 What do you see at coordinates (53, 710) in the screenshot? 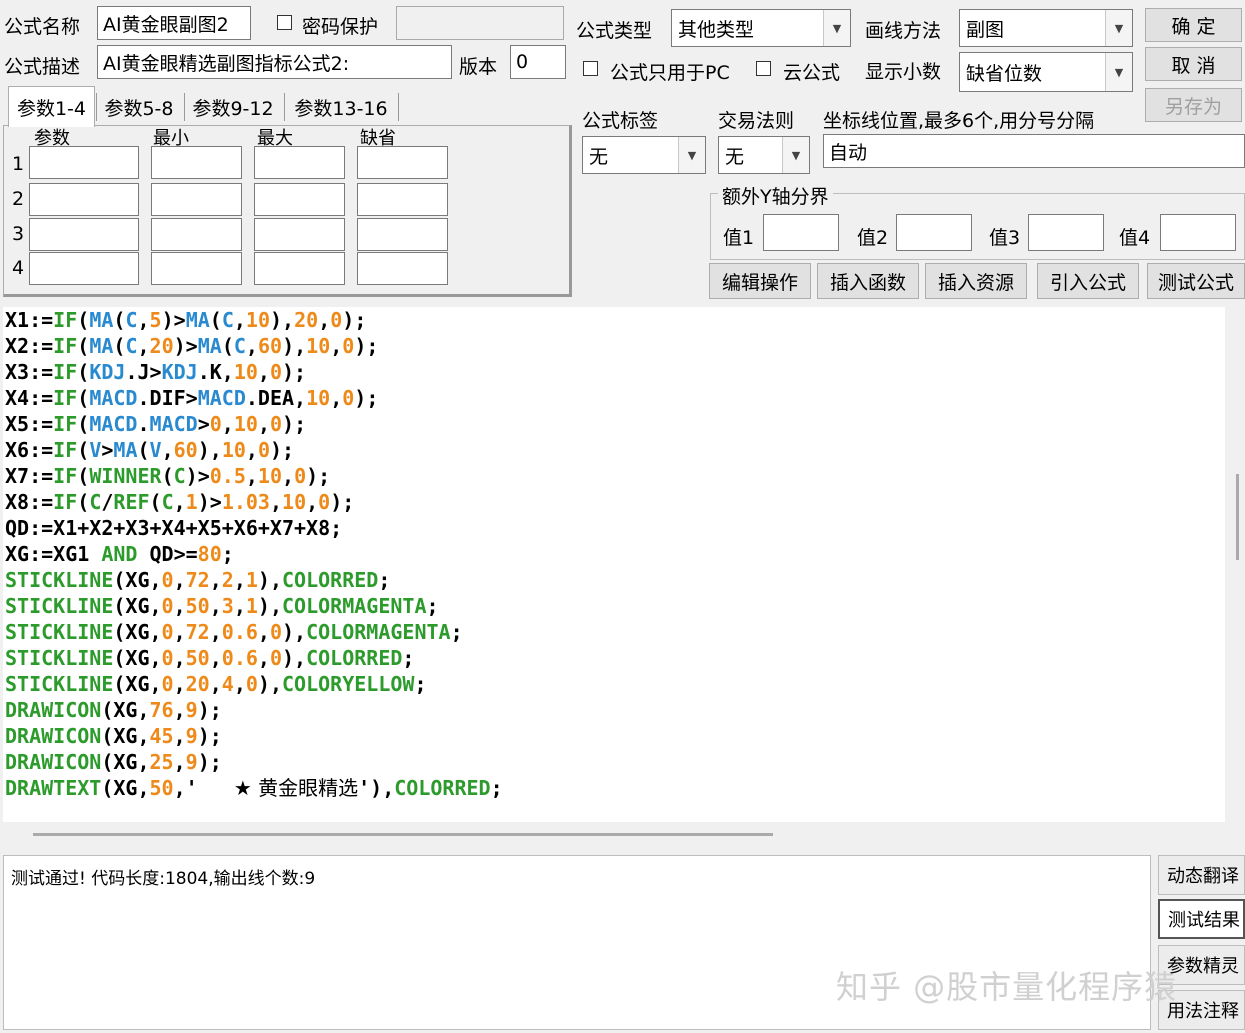
I see `code-token: DRAWICON` at bounding box center [53, 710].